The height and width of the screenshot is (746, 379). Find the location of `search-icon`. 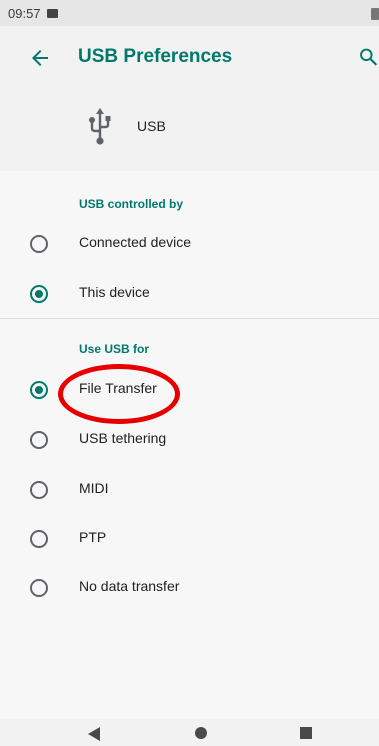

search-icon is located at coordinates (368, 57).